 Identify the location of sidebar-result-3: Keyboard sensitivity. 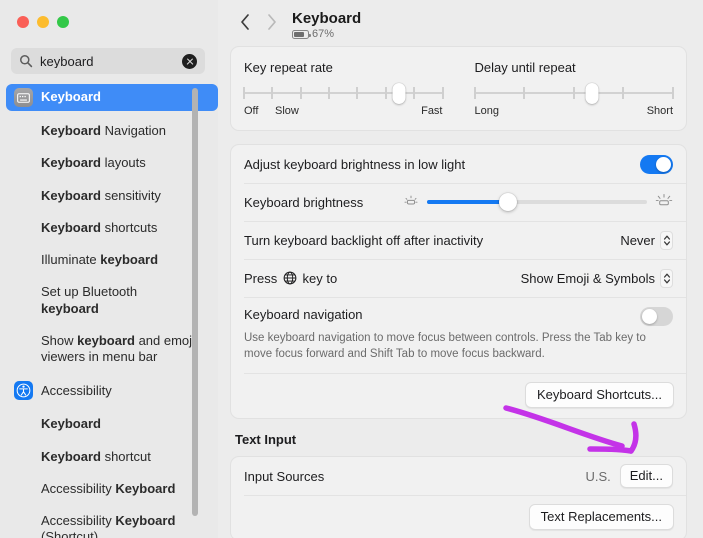
(112, 196).